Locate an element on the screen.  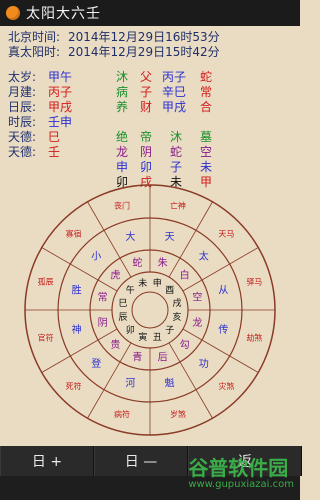
outer-ring-label: 天马 is located at coordinates (226, 233).